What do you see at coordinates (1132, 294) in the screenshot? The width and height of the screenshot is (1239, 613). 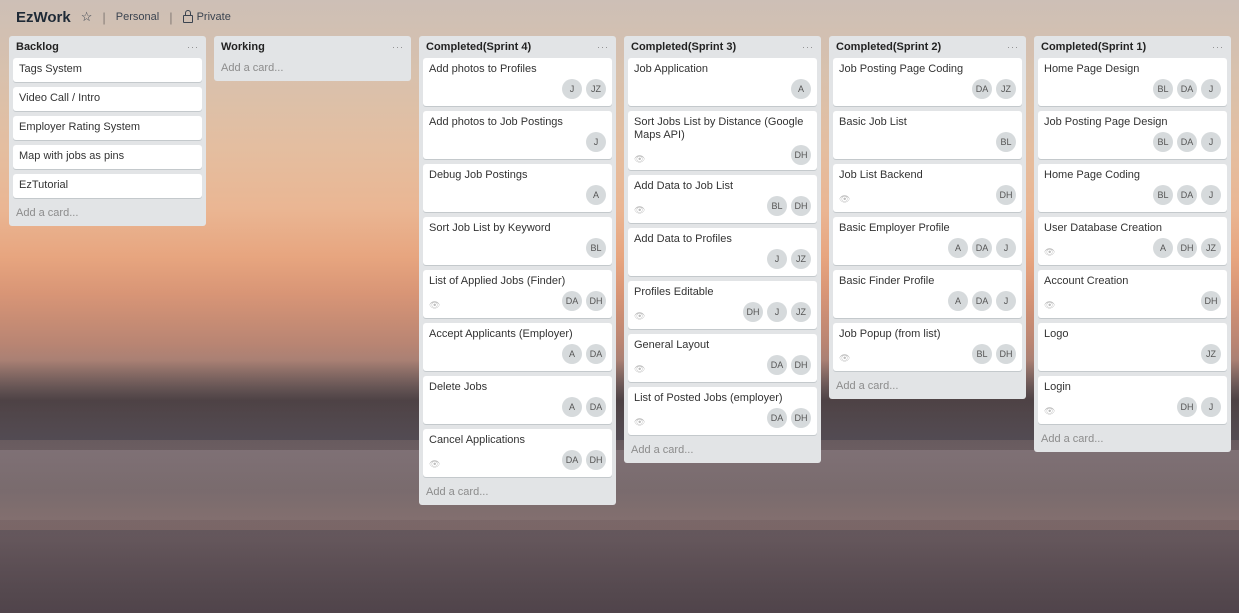 I see `card: Account Creation 👁 DH` at bounding box center [1132, 294].